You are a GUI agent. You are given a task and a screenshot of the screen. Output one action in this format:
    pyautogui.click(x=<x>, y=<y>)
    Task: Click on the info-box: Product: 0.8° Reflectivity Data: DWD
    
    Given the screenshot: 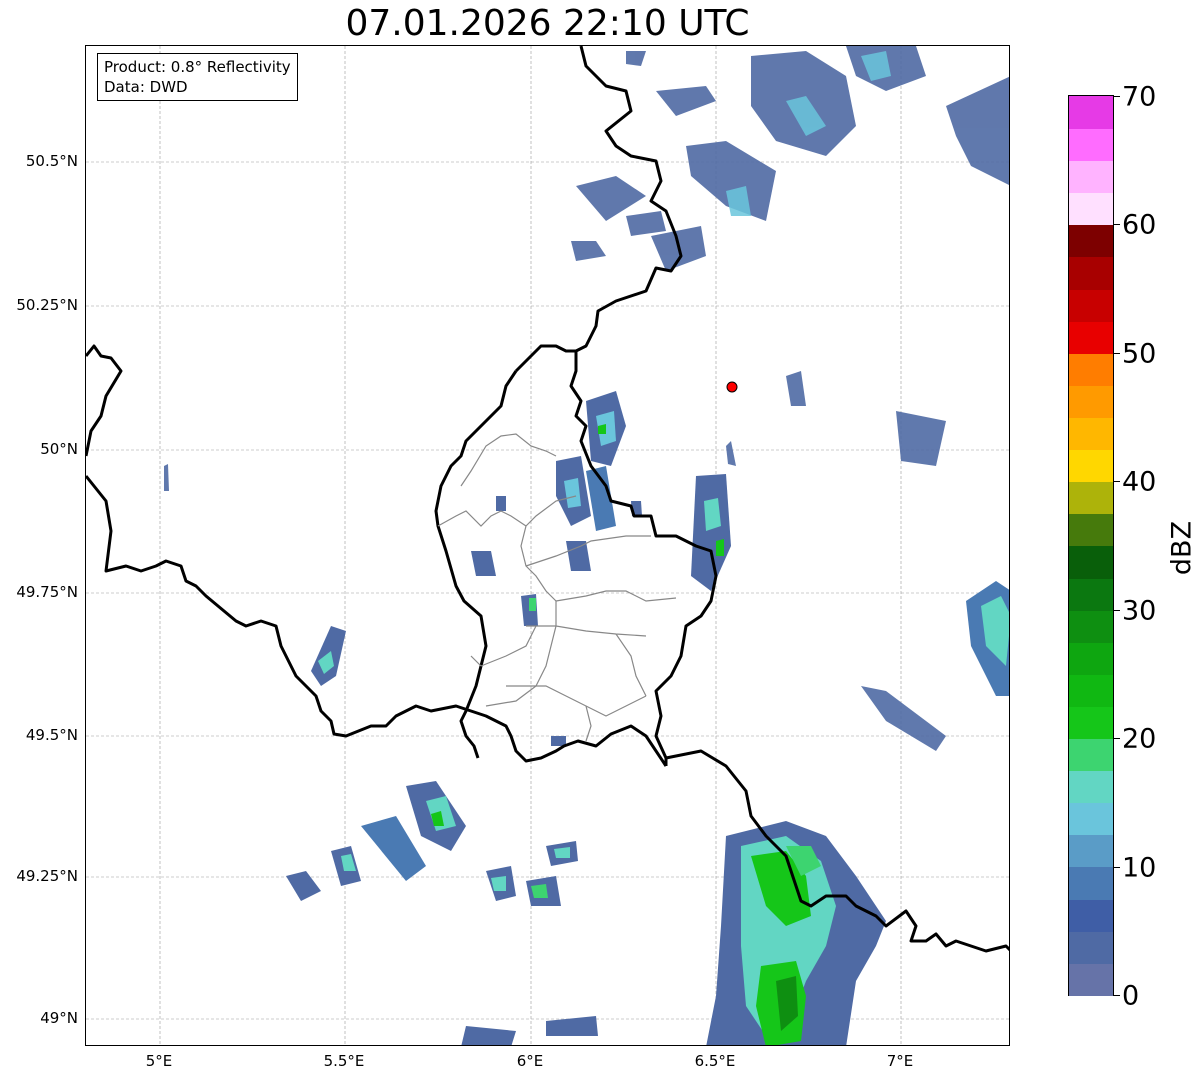 What is the action you would take?
    pyautogui.click(x=197, y=77)
    